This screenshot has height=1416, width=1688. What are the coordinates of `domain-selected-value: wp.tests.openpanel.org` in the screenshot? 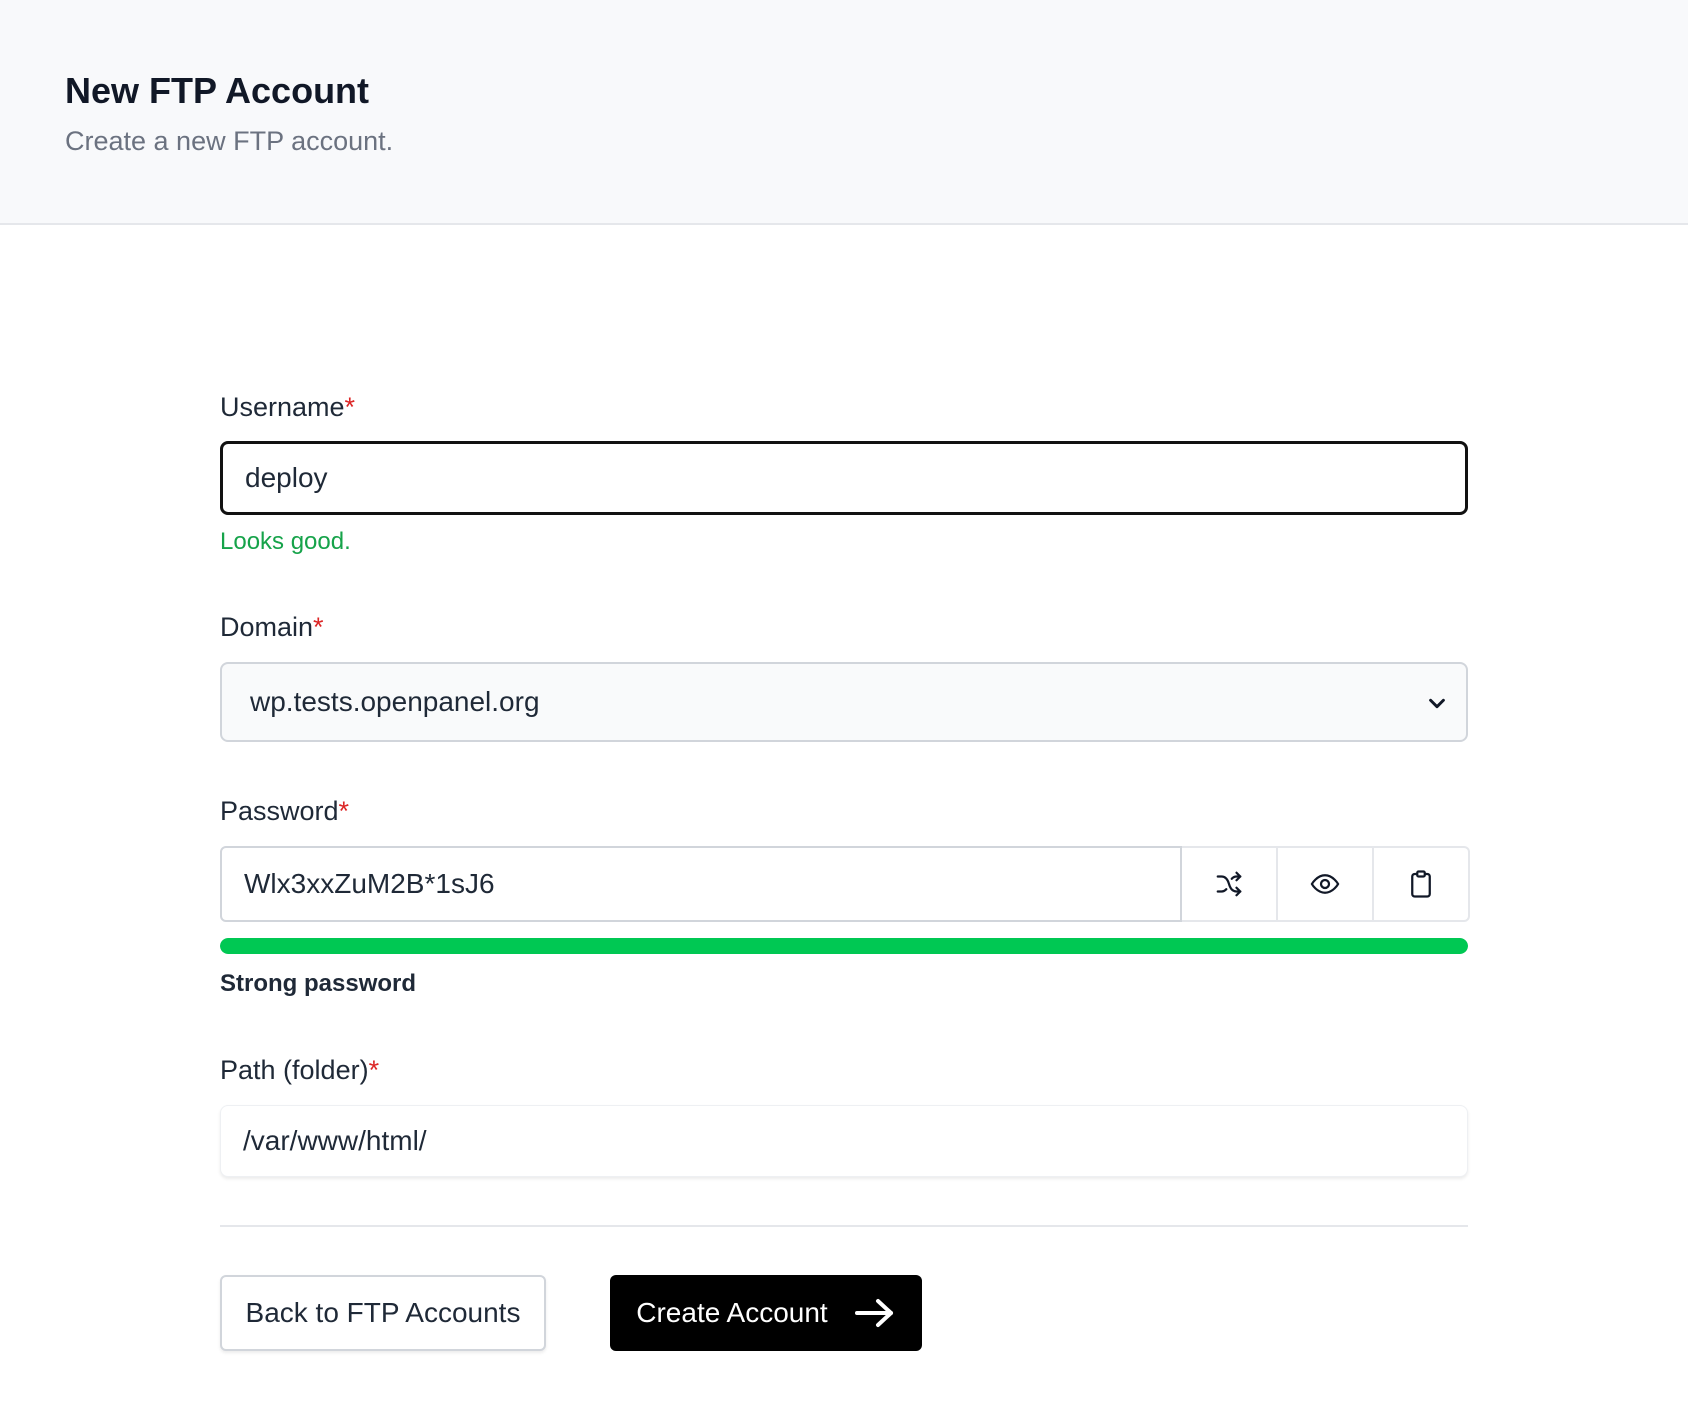 It's located at (395, 701).